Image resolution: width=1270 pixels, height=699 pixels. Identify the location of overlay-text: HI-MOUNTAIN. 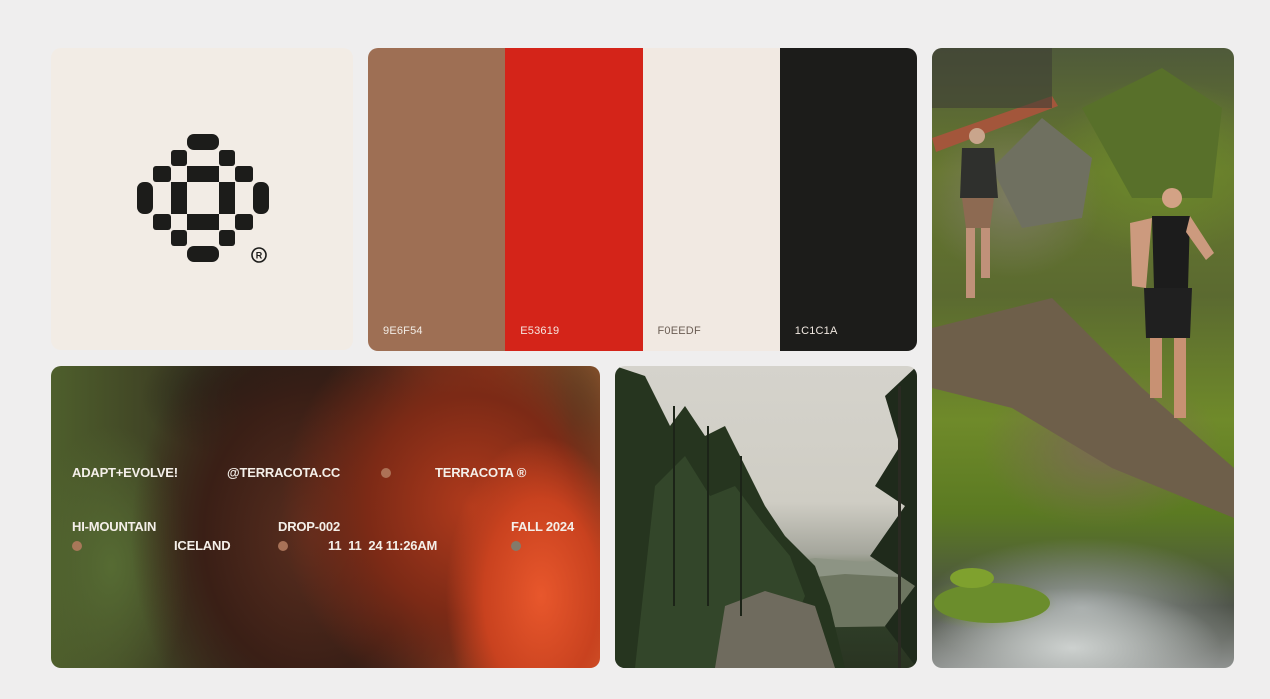
(114, 526).